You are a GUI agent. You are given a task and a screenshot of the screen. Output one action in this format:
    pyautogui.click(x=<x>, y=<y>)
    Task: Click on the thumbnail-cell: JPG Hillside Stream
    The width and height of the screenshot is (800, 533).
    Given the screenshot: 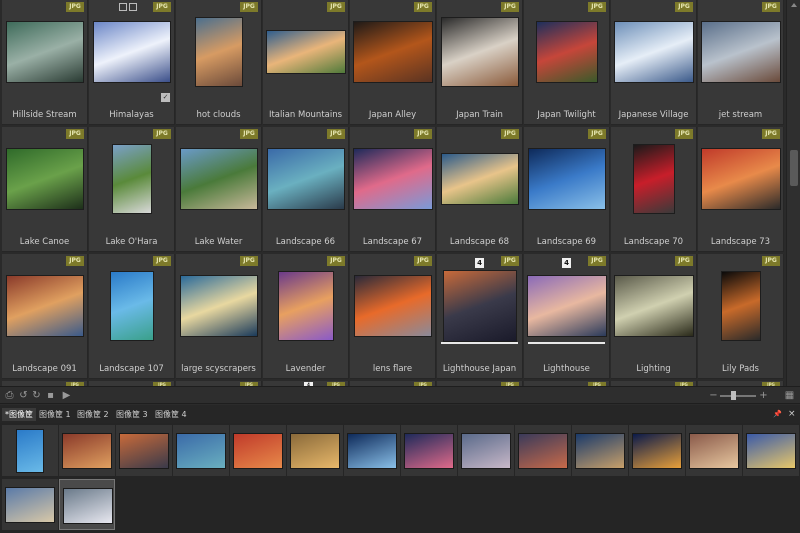 What is the action you would take?
    pyautogui.click(x=45, y=62)
    